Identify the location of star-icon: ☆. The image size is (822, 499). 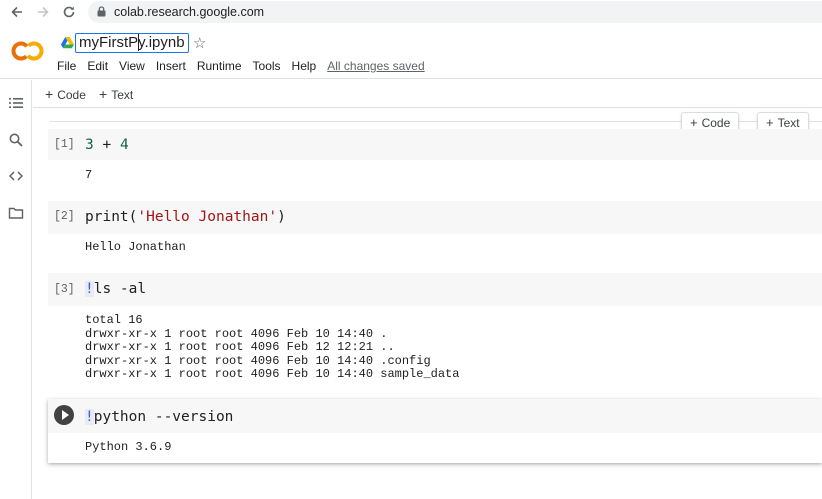
(199, 43).